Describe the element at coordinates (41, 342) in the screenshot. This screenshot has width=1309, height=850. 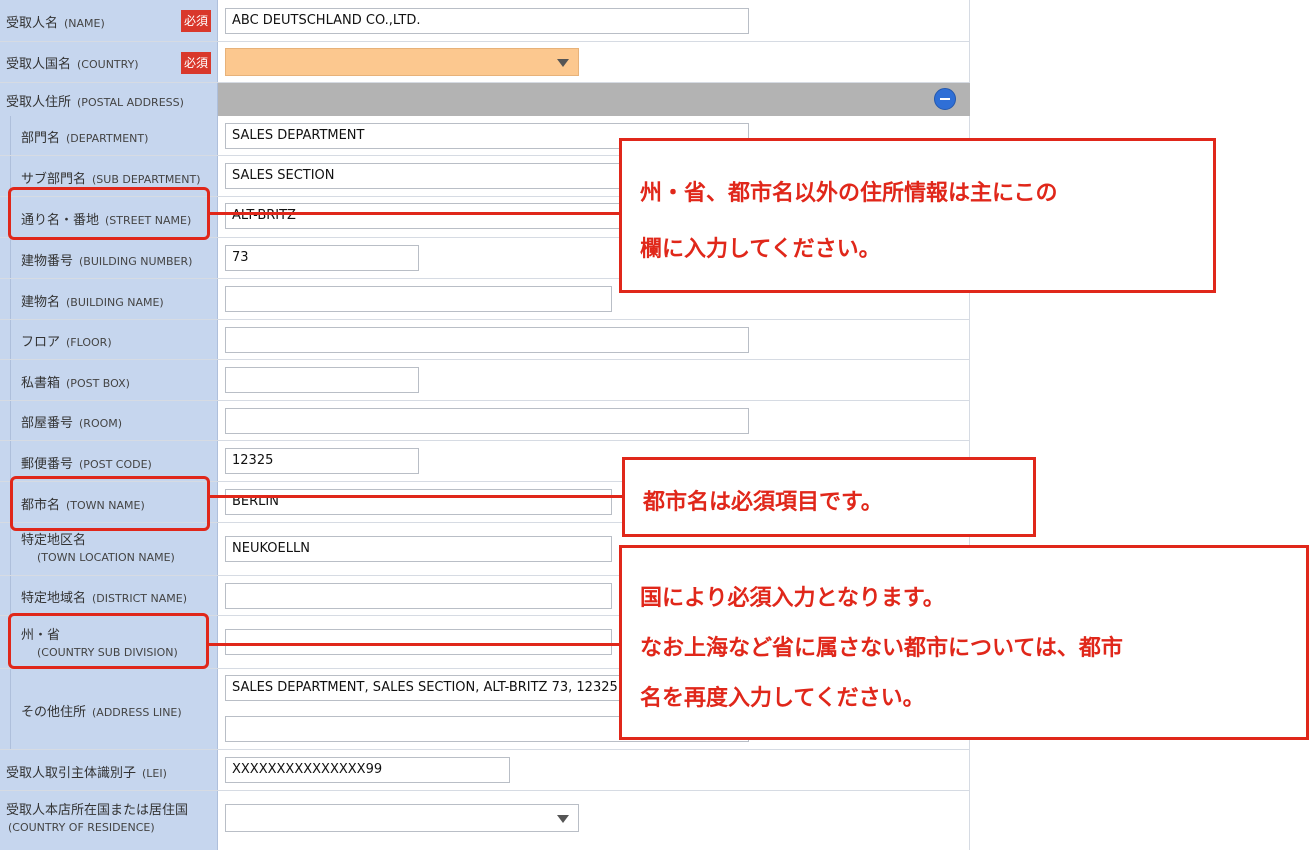
I see `floor-label: フロア` at that location.